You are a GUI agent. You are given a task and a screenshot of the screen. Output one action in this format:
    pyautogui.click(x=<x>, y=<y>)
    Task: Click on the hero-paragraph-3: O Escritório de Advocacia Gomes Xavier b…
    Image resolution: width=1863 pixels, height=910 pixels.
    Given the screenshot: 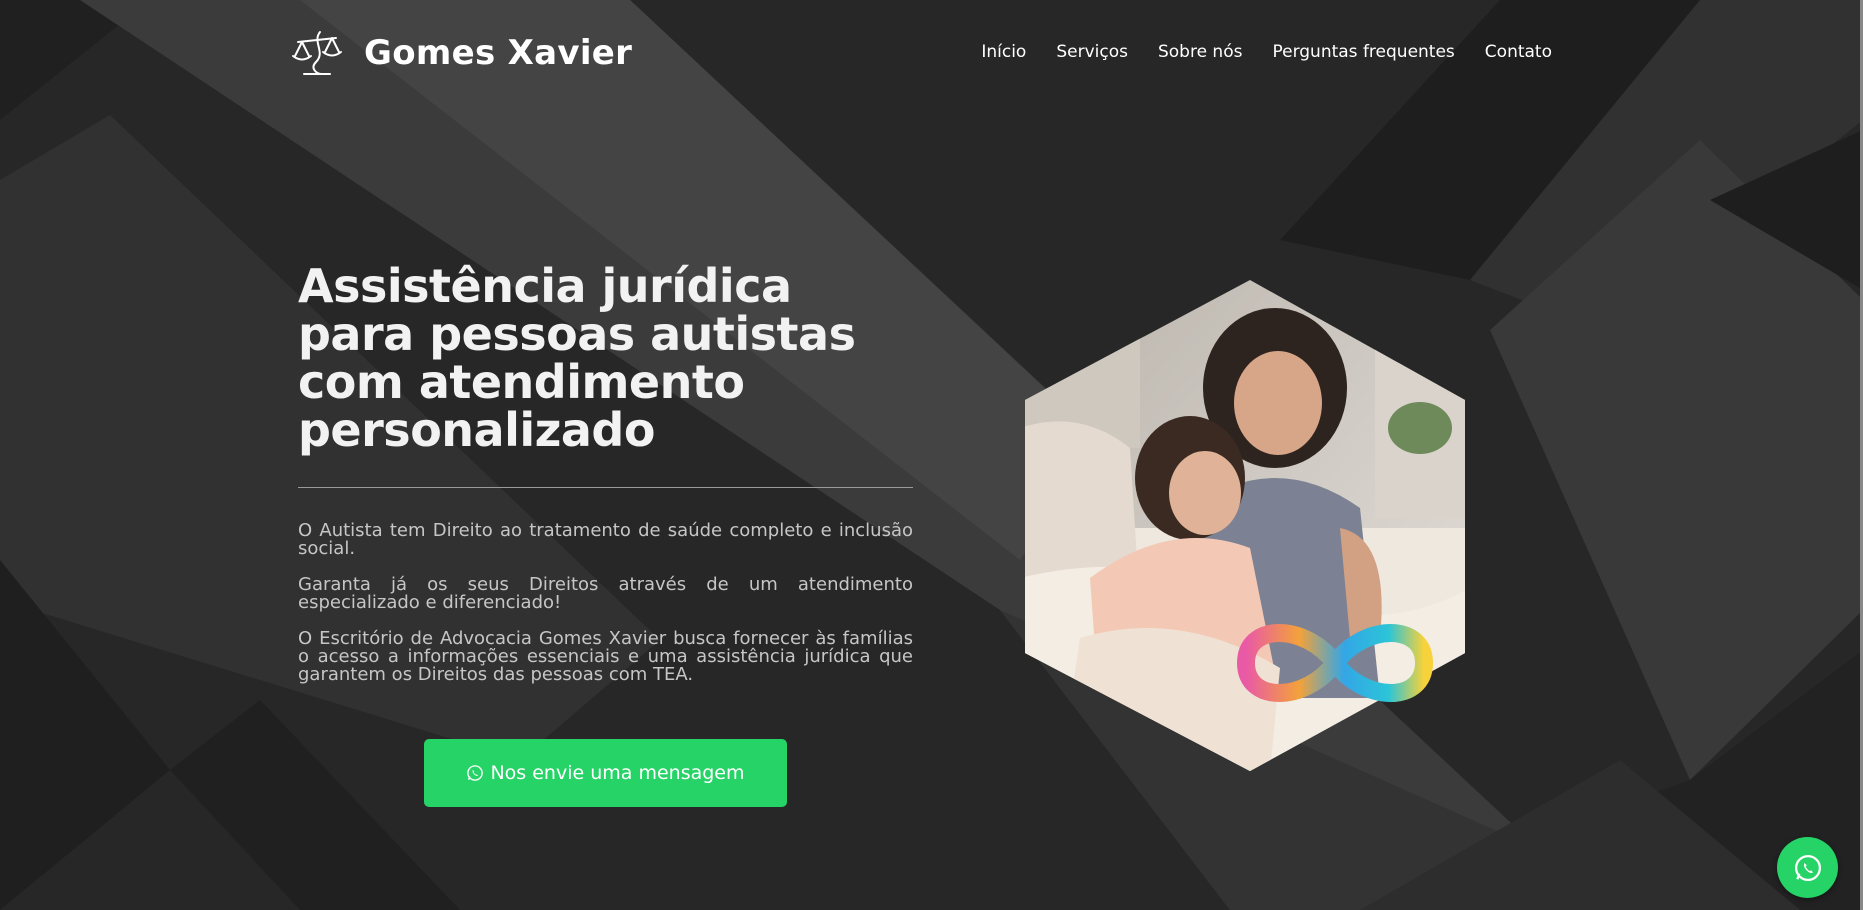 What is the action you would take?
    pyautogui.click(x=605, y=656)
    